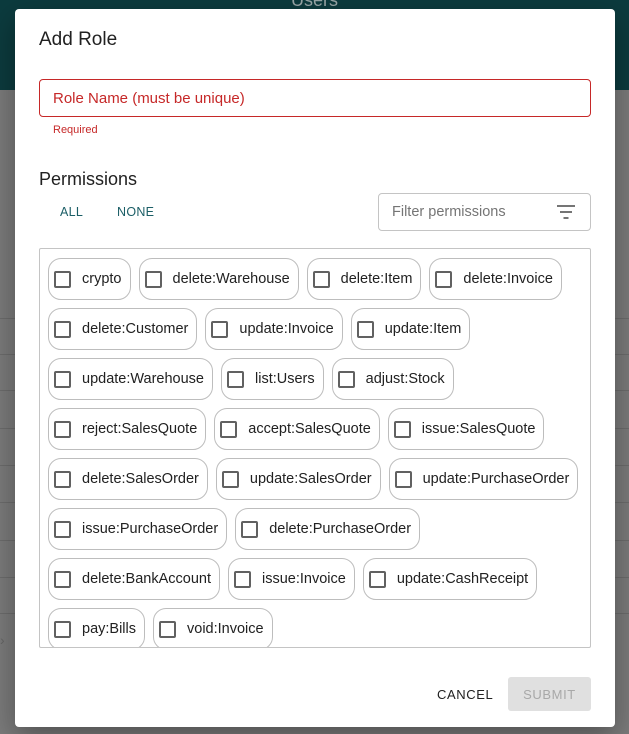 Image resolution: width=629 pixels, height=734 pixels. I want to click on permission-chip: delete:Item, so click(364, 279).